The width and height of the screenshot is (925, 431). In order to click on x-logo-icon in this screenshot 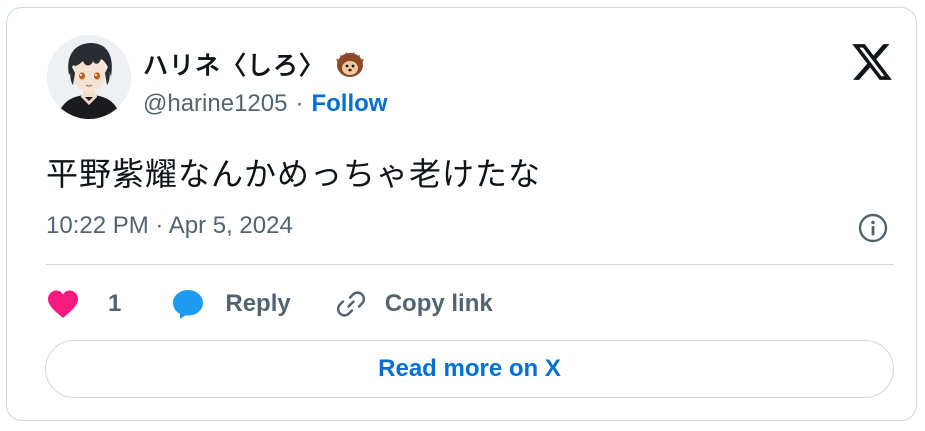, I will do `click(872, 62)`.